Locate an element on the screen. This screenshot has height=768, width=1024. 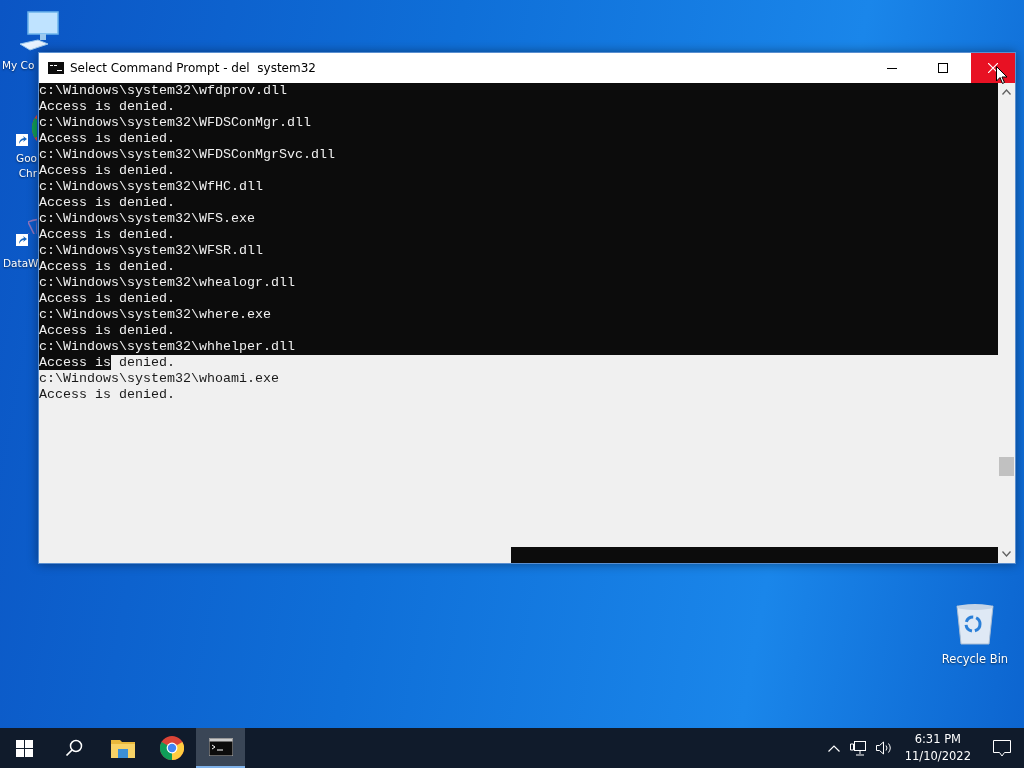
desktop-icon-label: Chr is located at coordinates (19, 173).